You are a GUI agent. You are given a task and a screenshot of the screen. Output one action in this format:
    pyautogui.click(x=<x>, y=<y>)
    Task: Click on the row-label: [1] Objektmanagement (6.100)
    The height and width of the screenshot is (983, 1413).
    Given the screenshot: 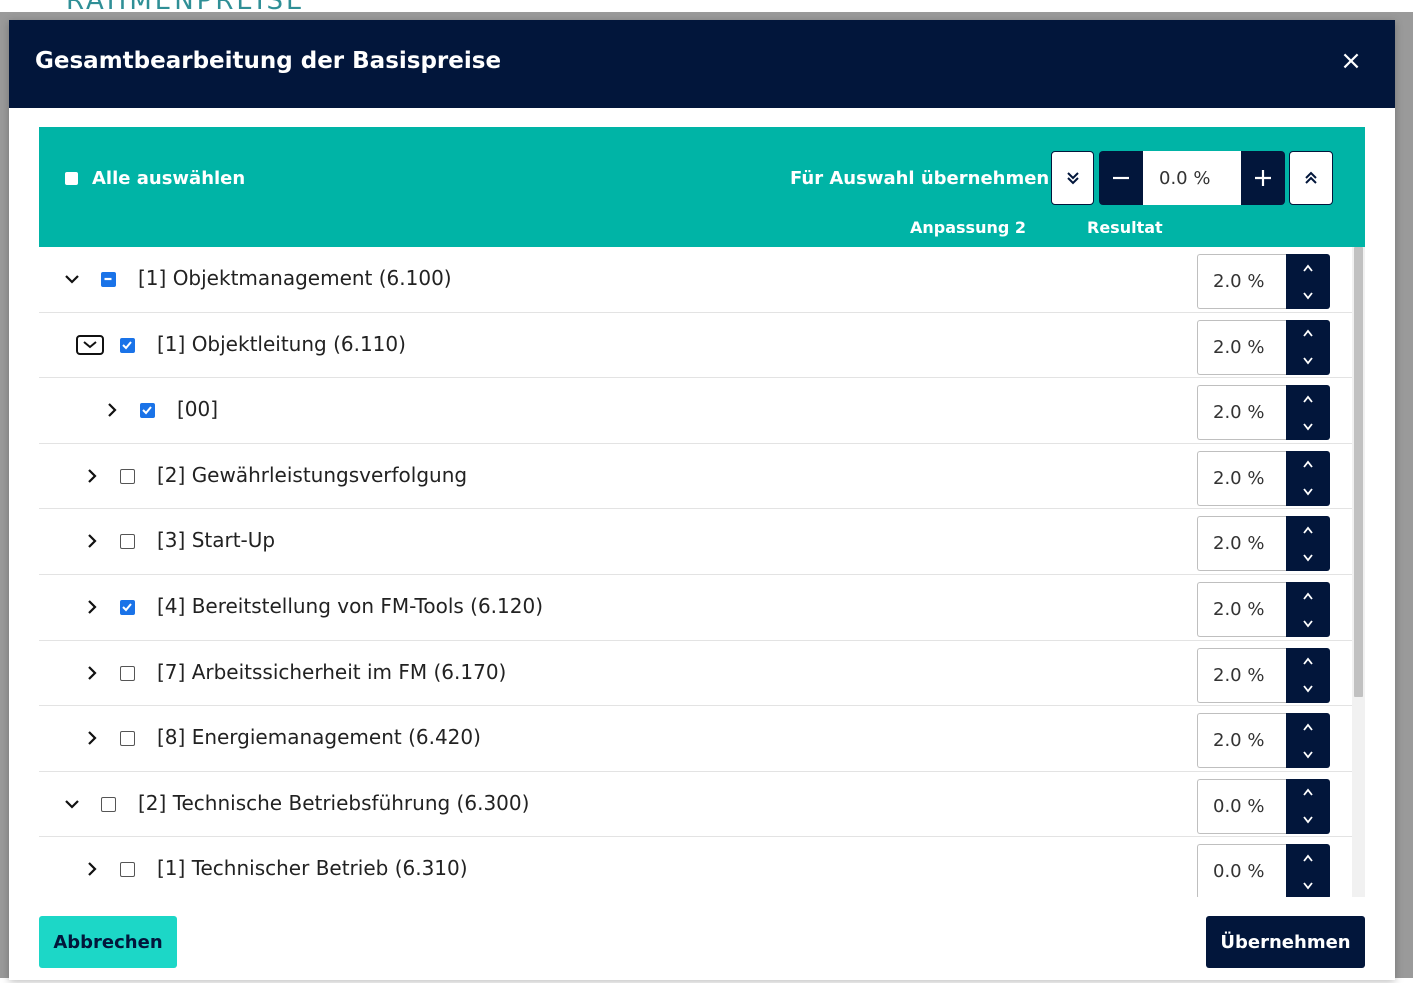 What is the action you would take?
    pyautogui.click(x=295, y=278)
    